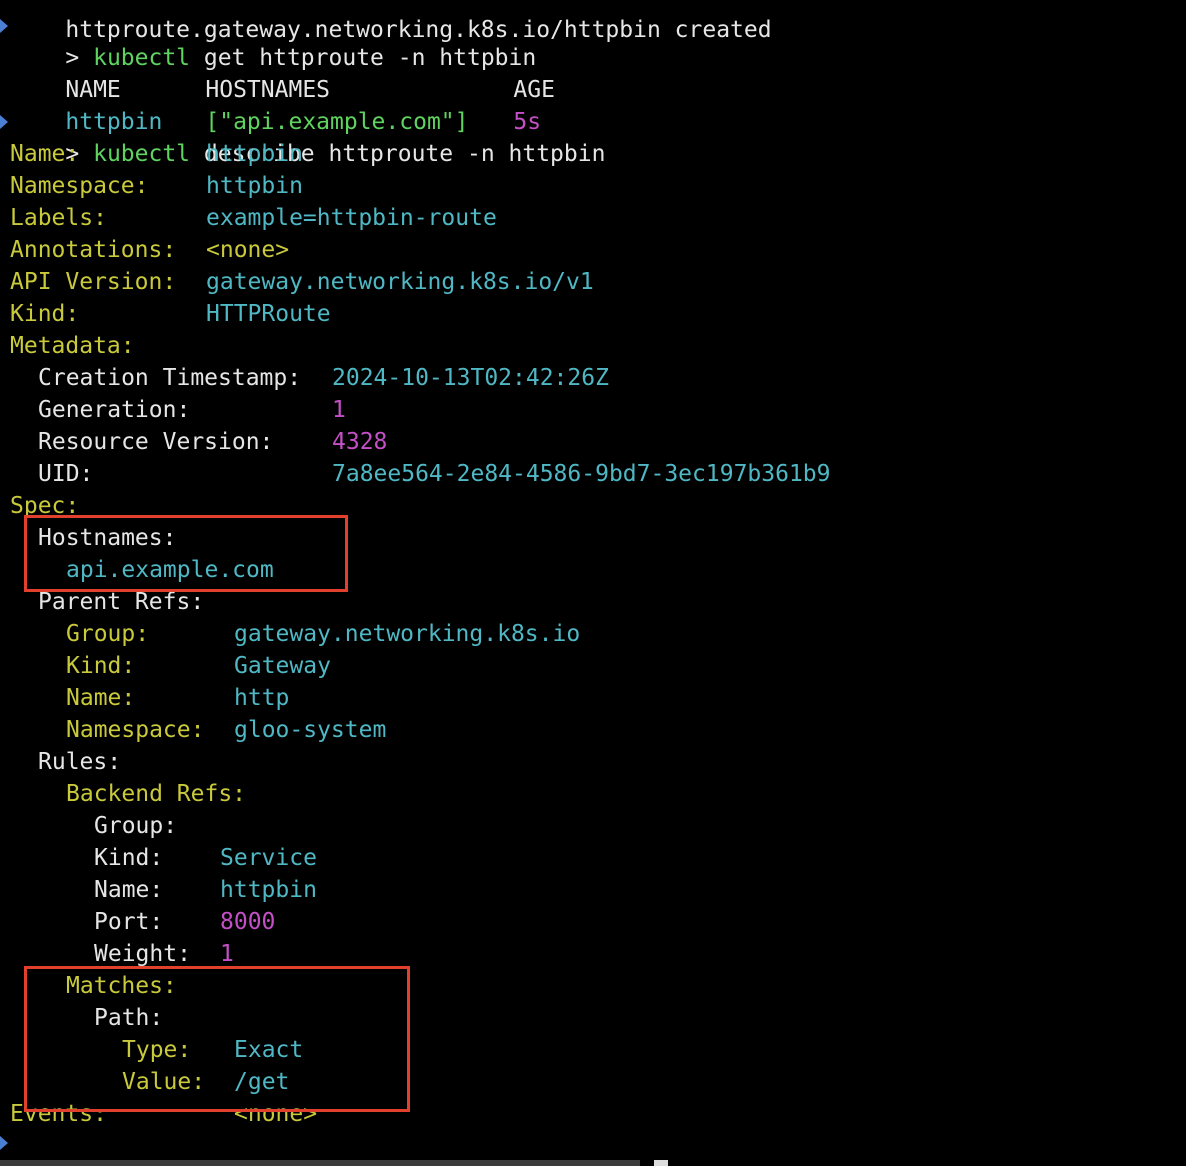 This screenshot has width=1186, height=1166. I want to click on field-value-text: gloo-system, so click(310, 730).